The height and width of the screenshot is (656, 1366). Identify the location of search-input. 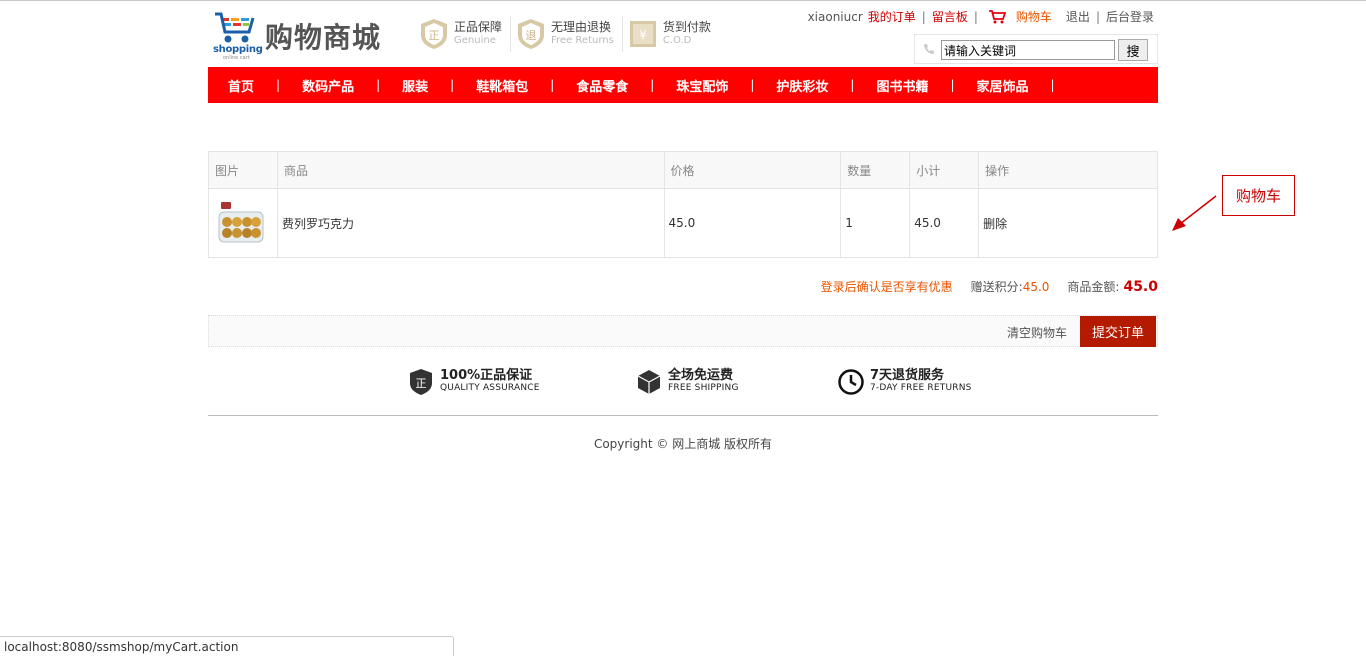
(1028, 50).